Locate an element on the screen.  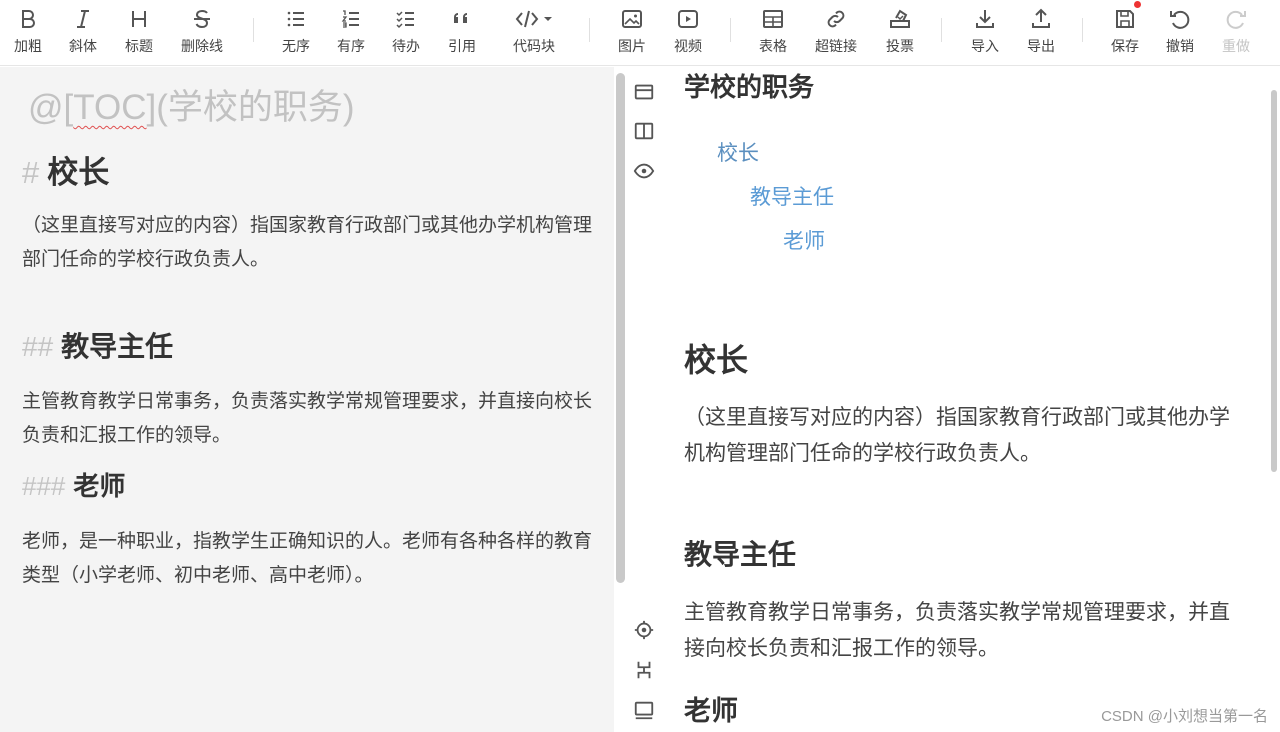
import-label: 导入 is located at coordinates (985, 47).